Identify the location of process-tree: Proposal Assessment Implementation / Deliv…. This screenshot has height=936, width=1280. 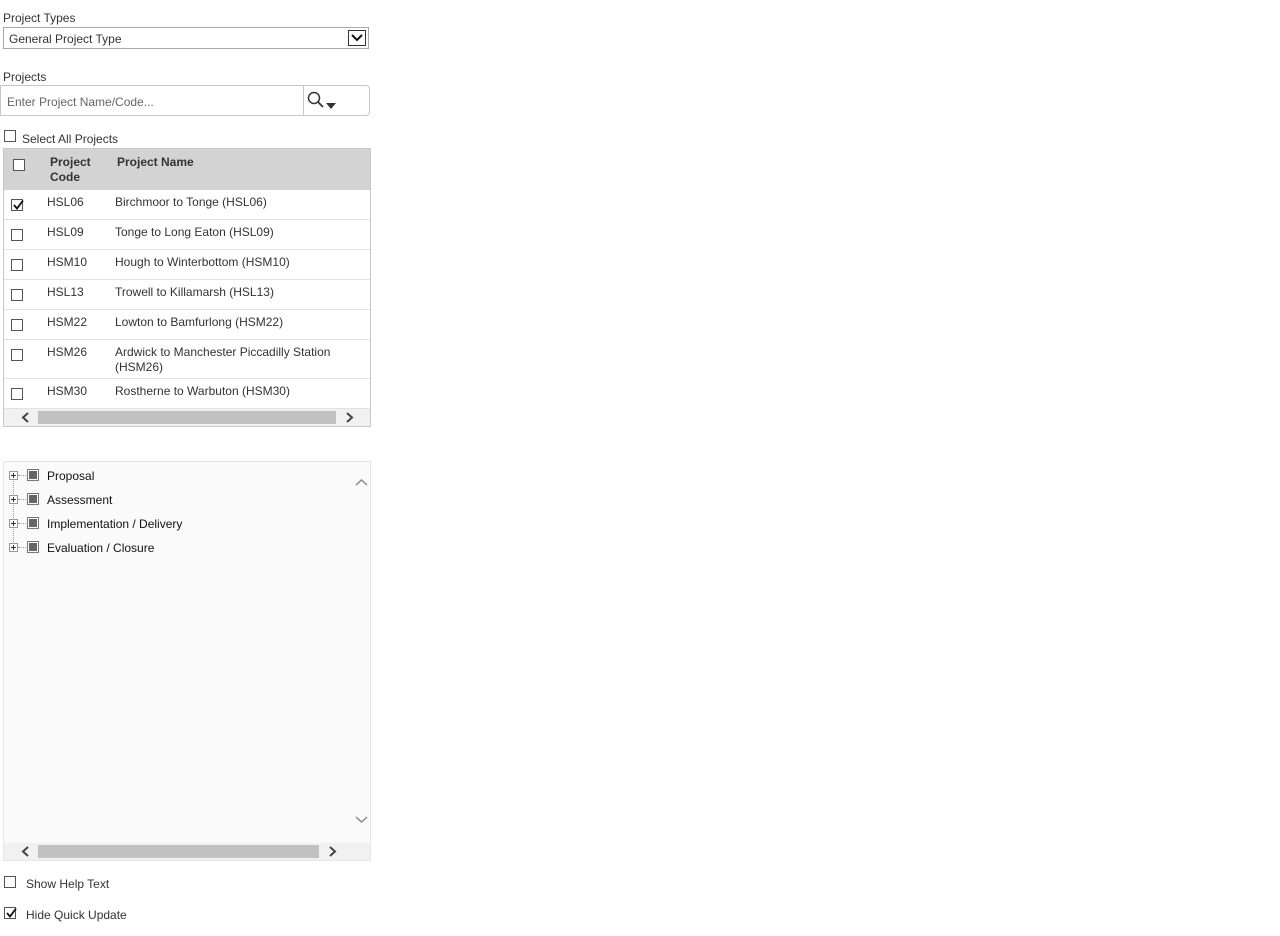
(187, 661).